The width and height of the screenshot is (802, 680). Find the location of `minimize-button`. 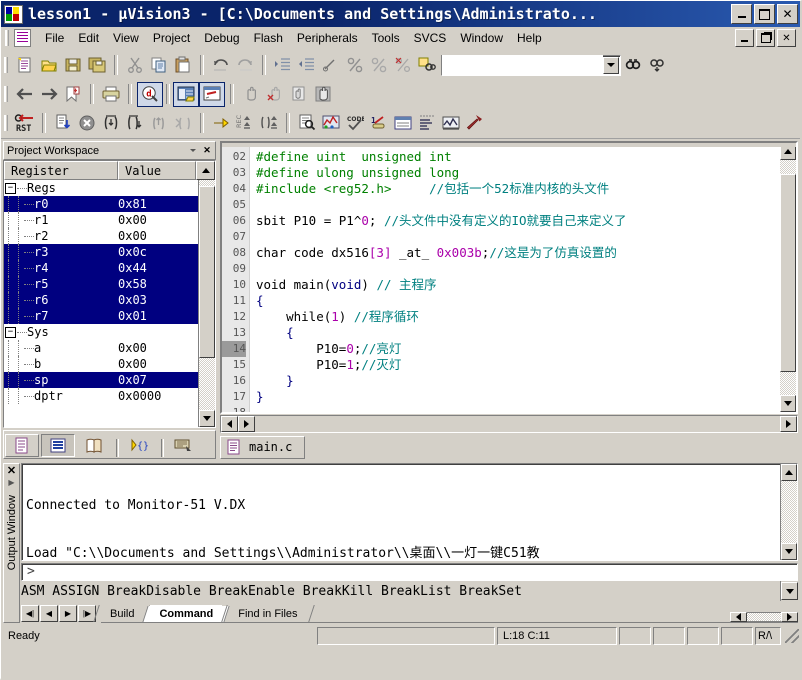

minimize-button is located at coordinates (741, 14).